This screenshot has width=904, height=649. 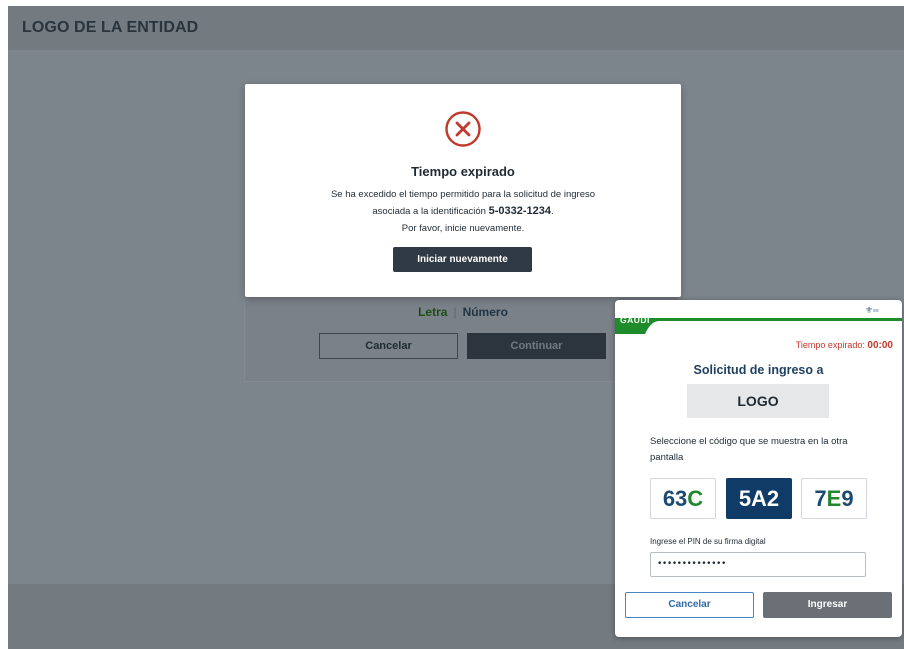 What do you see at coordinates (463, 228) in the screenshot?
I see `modal-line-3: Por favor, inicie nuevamente.` at bounding box center [463, 228].